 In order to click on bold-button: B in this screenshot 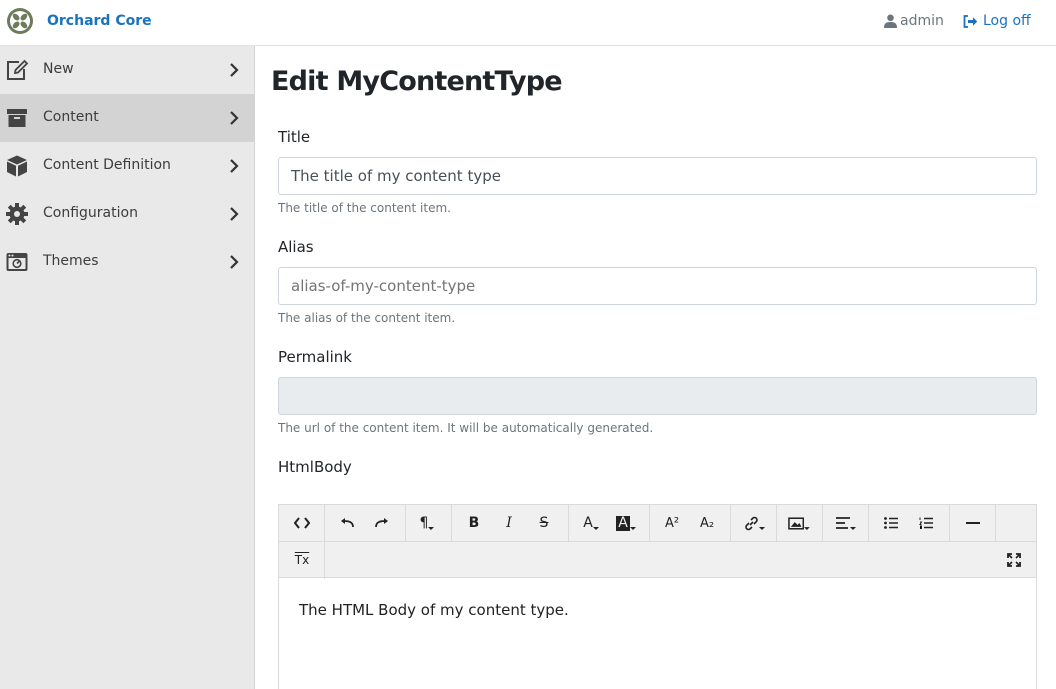, I will do `click(474, 523)`.